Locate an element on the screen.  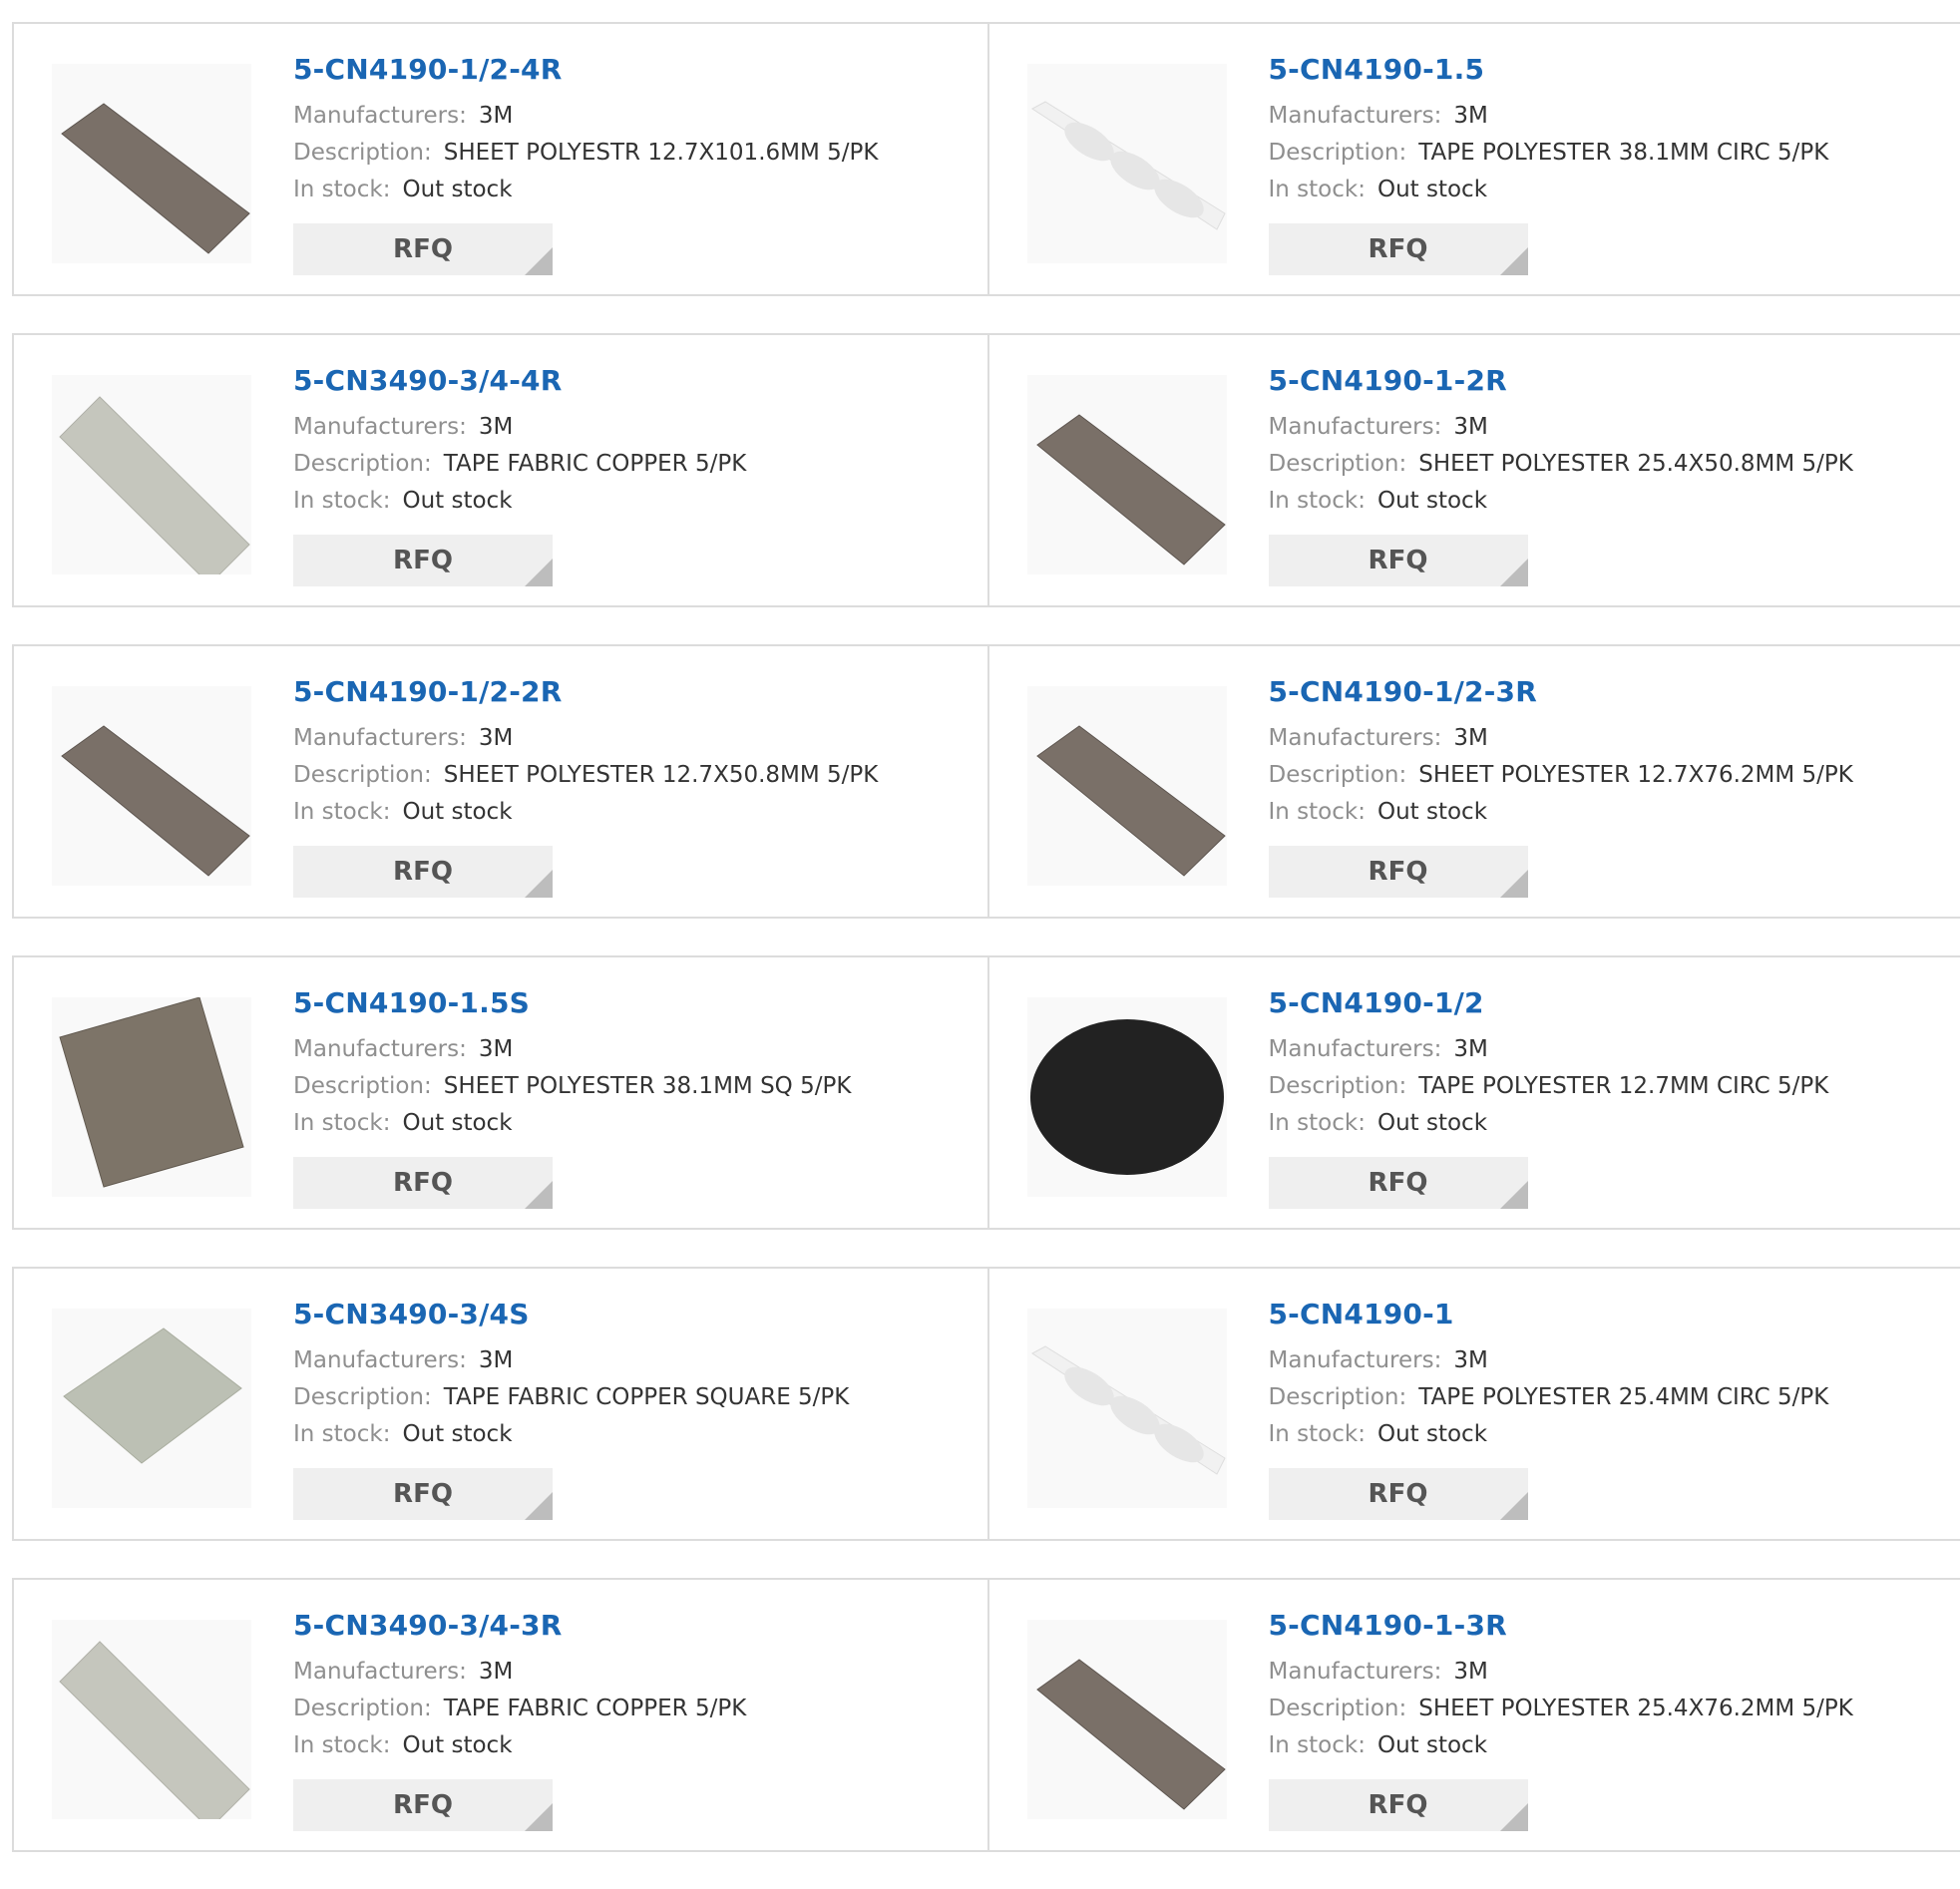
product-name-link: 5-CN4190-1/2-3R is located at coordinates (1561, 692).